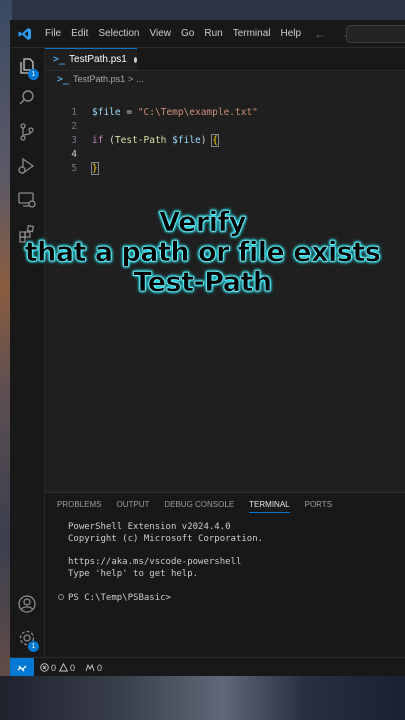 The width and height of the screenshot is (405, 720). I want to click on ports-count: 0, so click(100, 667).